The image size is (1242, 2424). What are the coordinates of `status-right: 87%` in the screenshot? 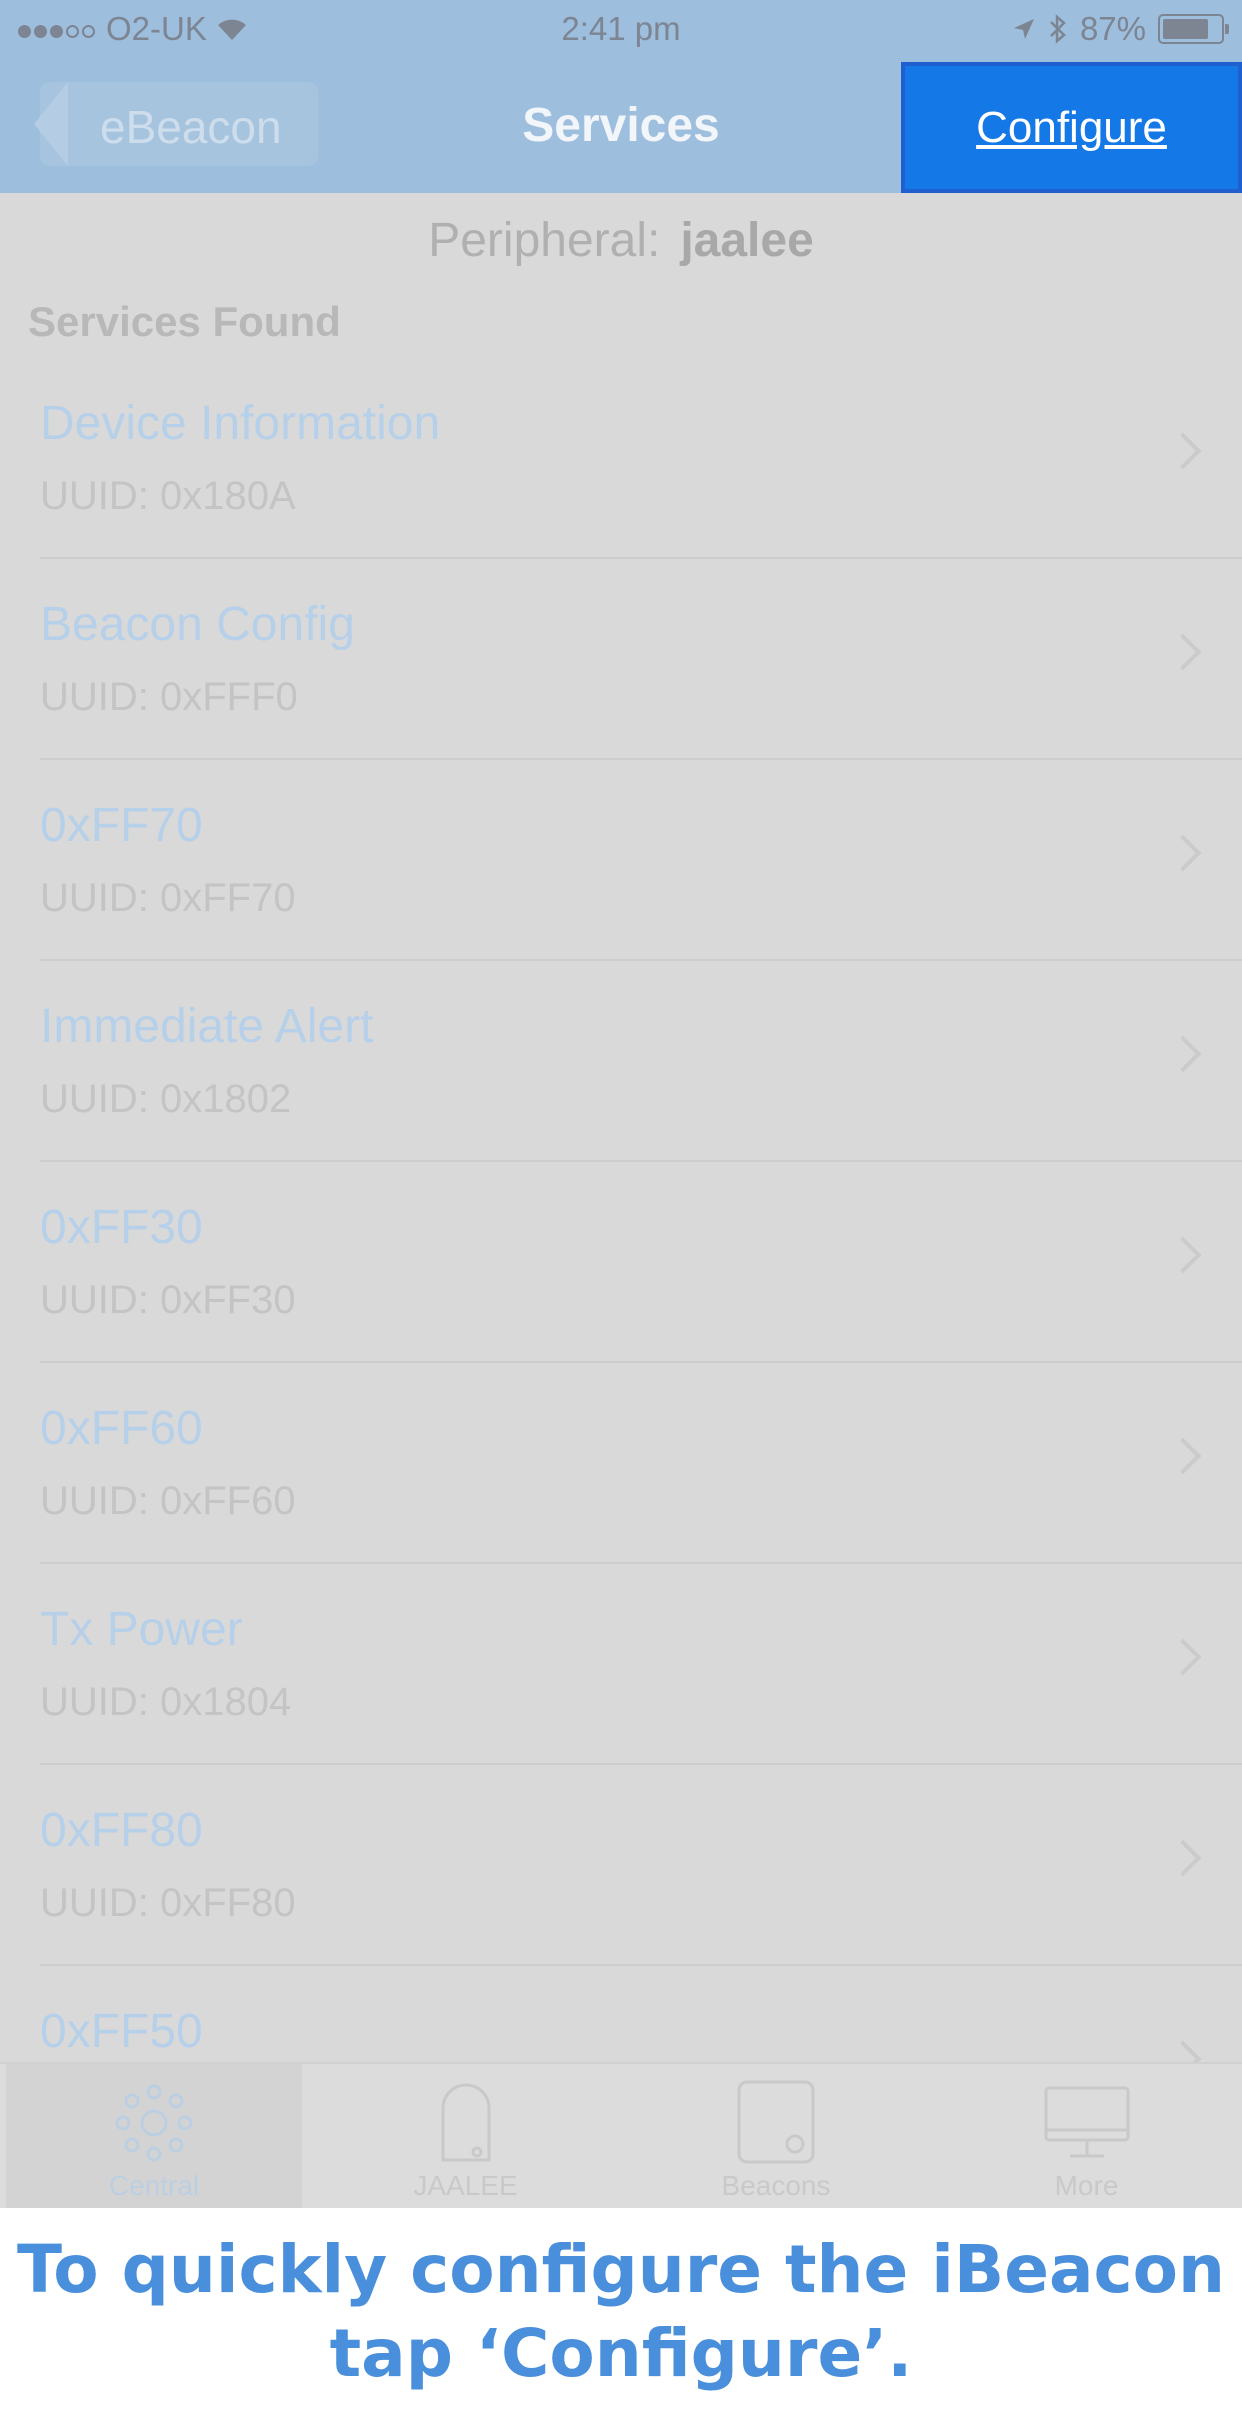 It's located at (1120, 29).